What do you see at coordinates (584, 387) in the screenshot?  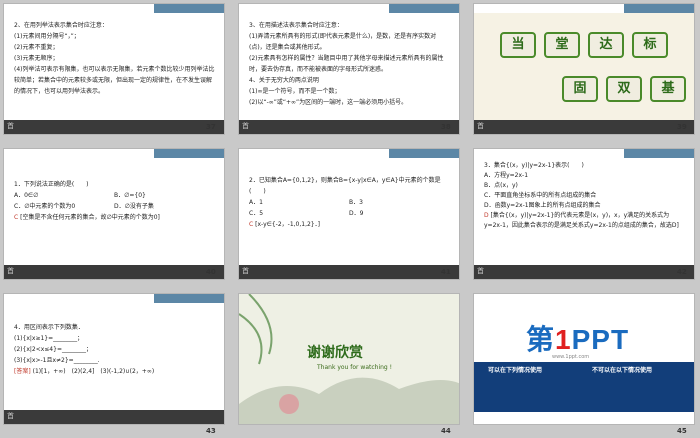 I see `info-panel: 可以在下列情况使用 不可以在以下情况使用` at bounding box center [584, 387].